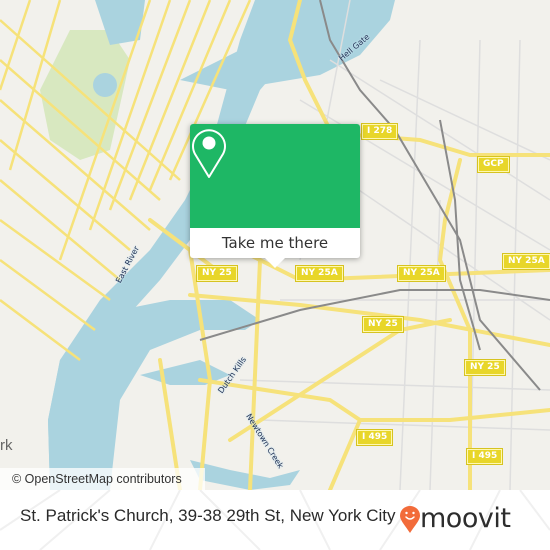 The height and width of the screenshot is (550, 550). I want to click on location-popup: Take me there, so click(275, 196).